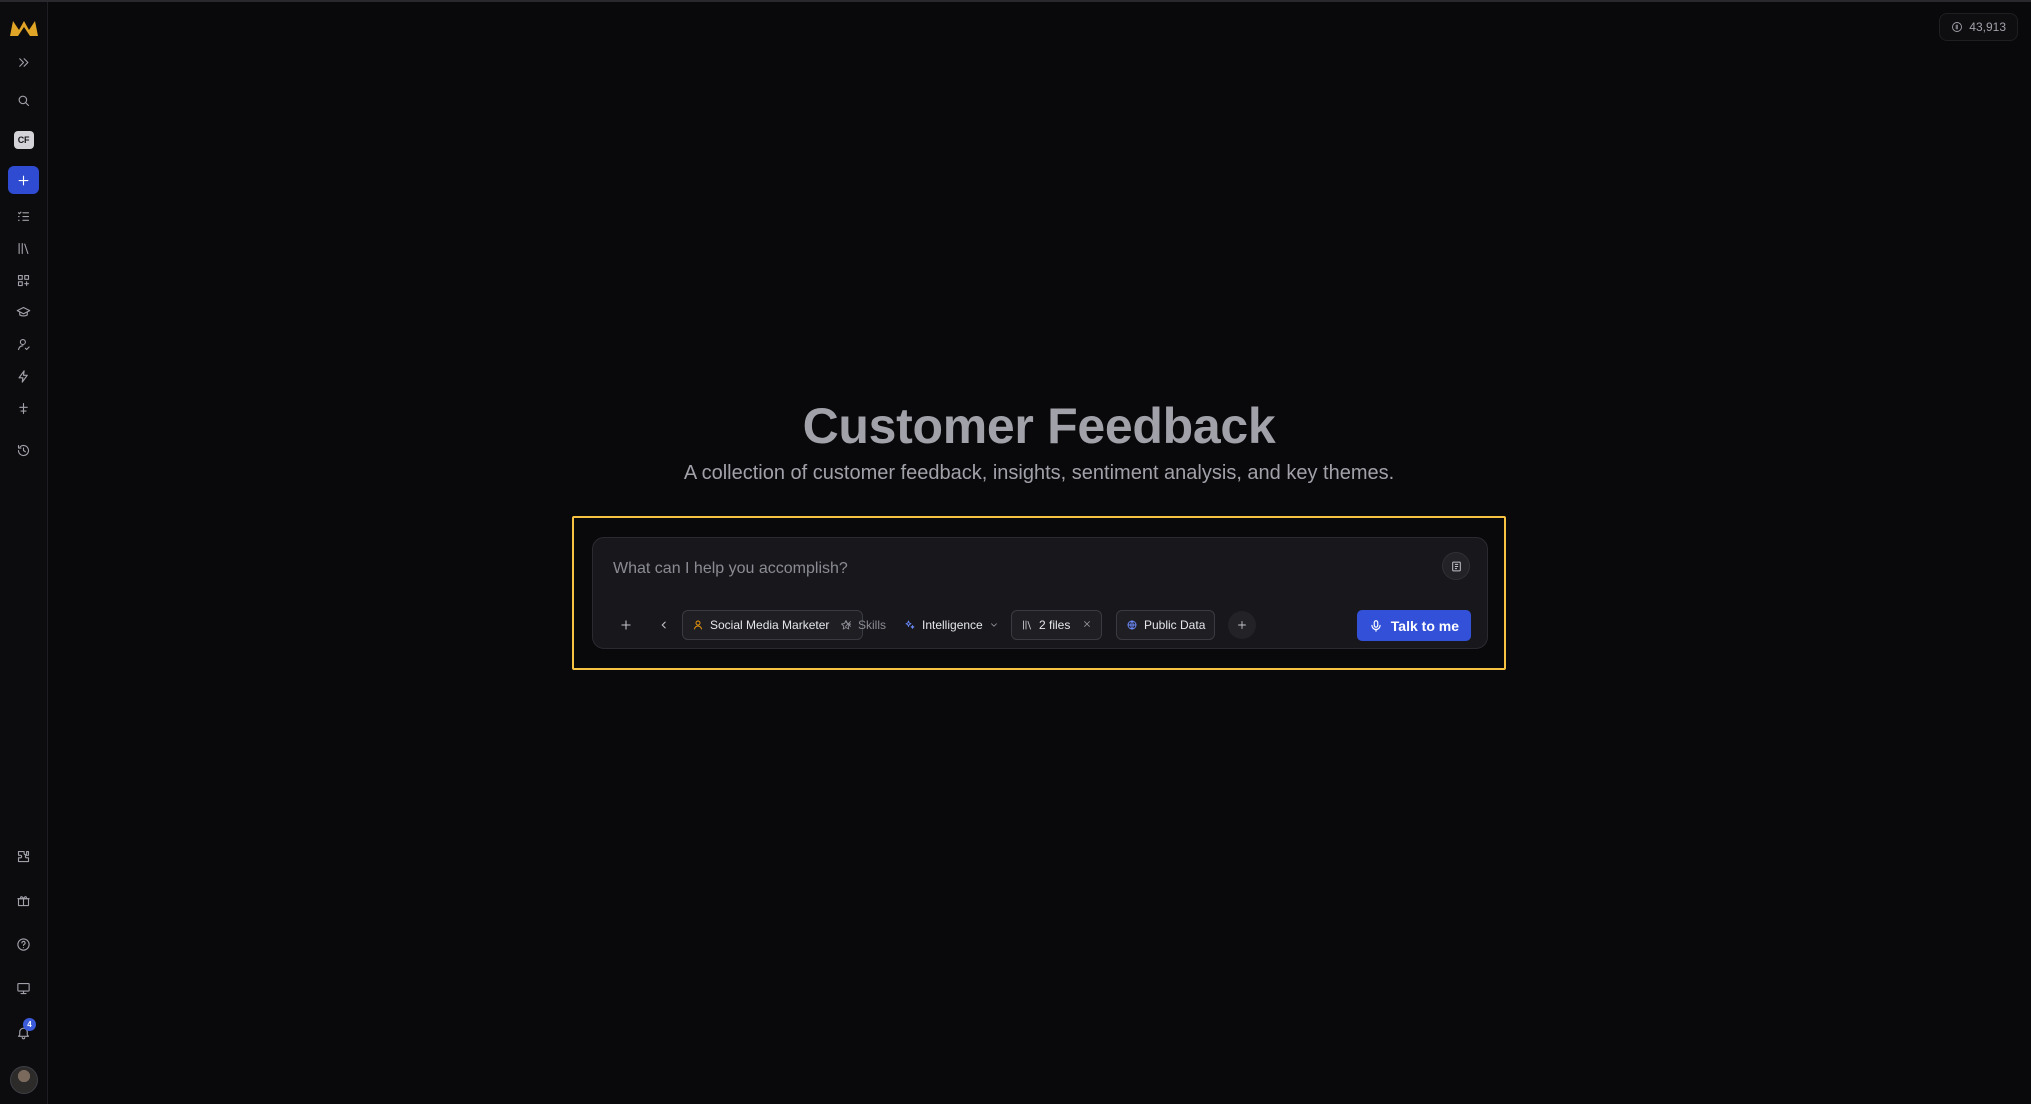  I want to click on sidebar-item-tasks, so click(23, 216).